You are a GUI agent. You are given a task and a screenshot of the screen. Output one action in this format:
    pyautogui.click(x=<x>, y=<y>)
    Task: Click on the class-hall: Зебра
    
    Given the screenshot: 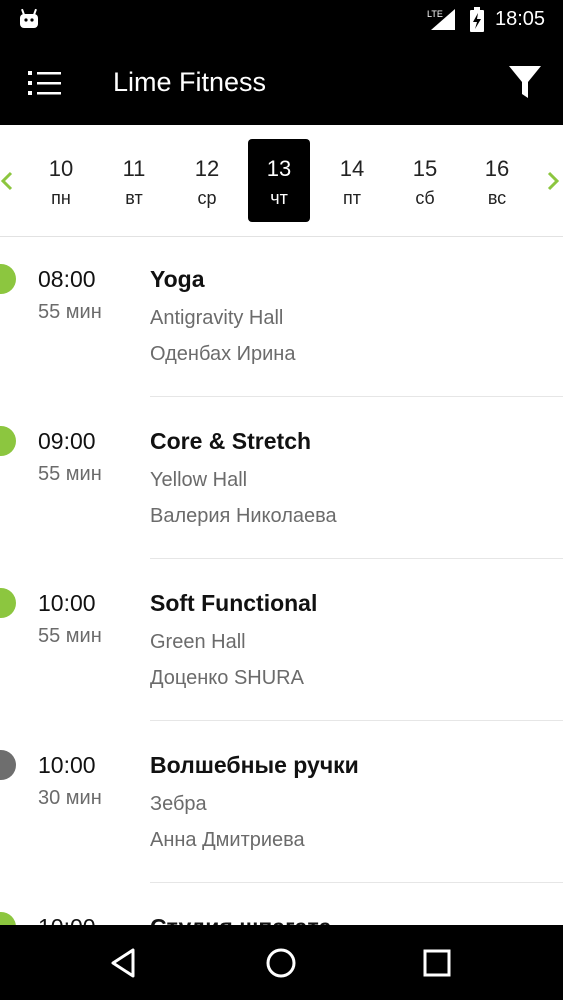 What is the action you would take?
    pyautogui.click(x=178, y=804)
    